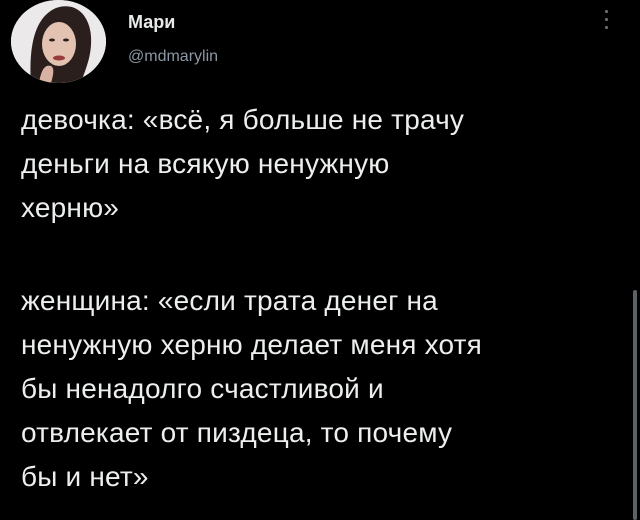 The height and width of the screenshot is (520, 640). What do you see at coordinates (635, 405) in the screenshot?
I see `scrollbar` at bounding box center [635, 405].